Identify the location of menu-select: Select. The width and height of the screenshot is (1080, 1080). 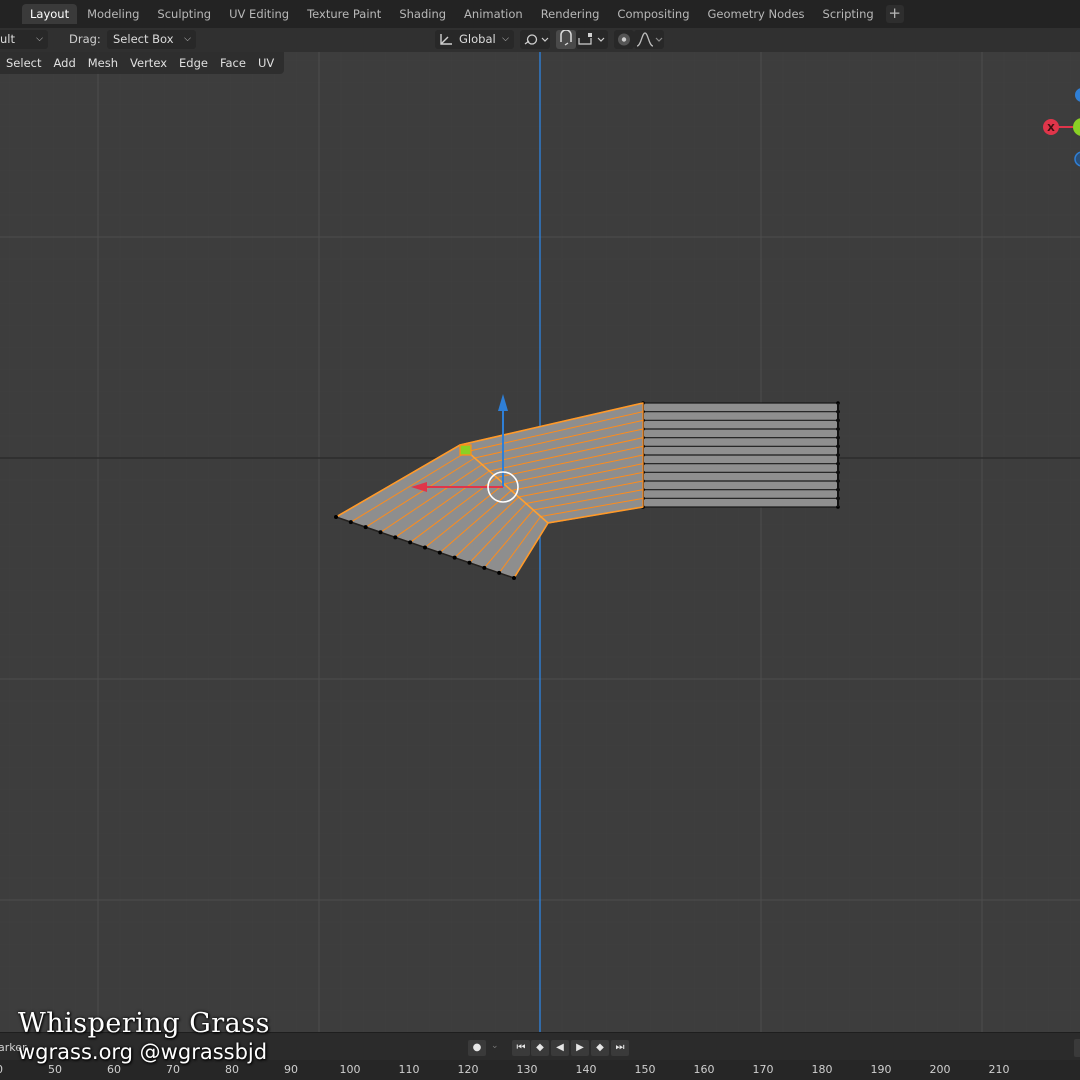
(23, 63).